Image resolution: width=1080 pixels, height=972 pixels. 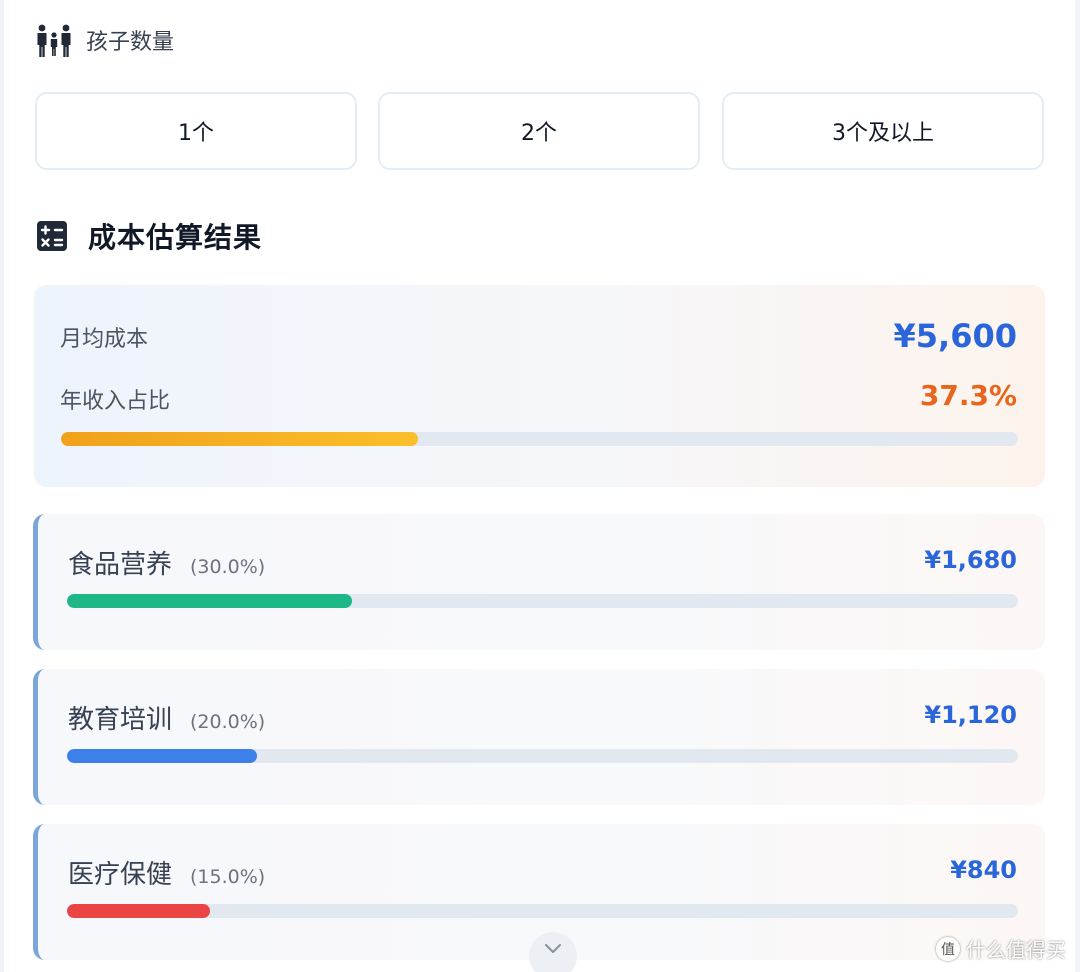 What do you see at coordinates (968, 395) in the screenshot?
I see `income-ratio-value: 37.3%` at bounding box center [968, 395].